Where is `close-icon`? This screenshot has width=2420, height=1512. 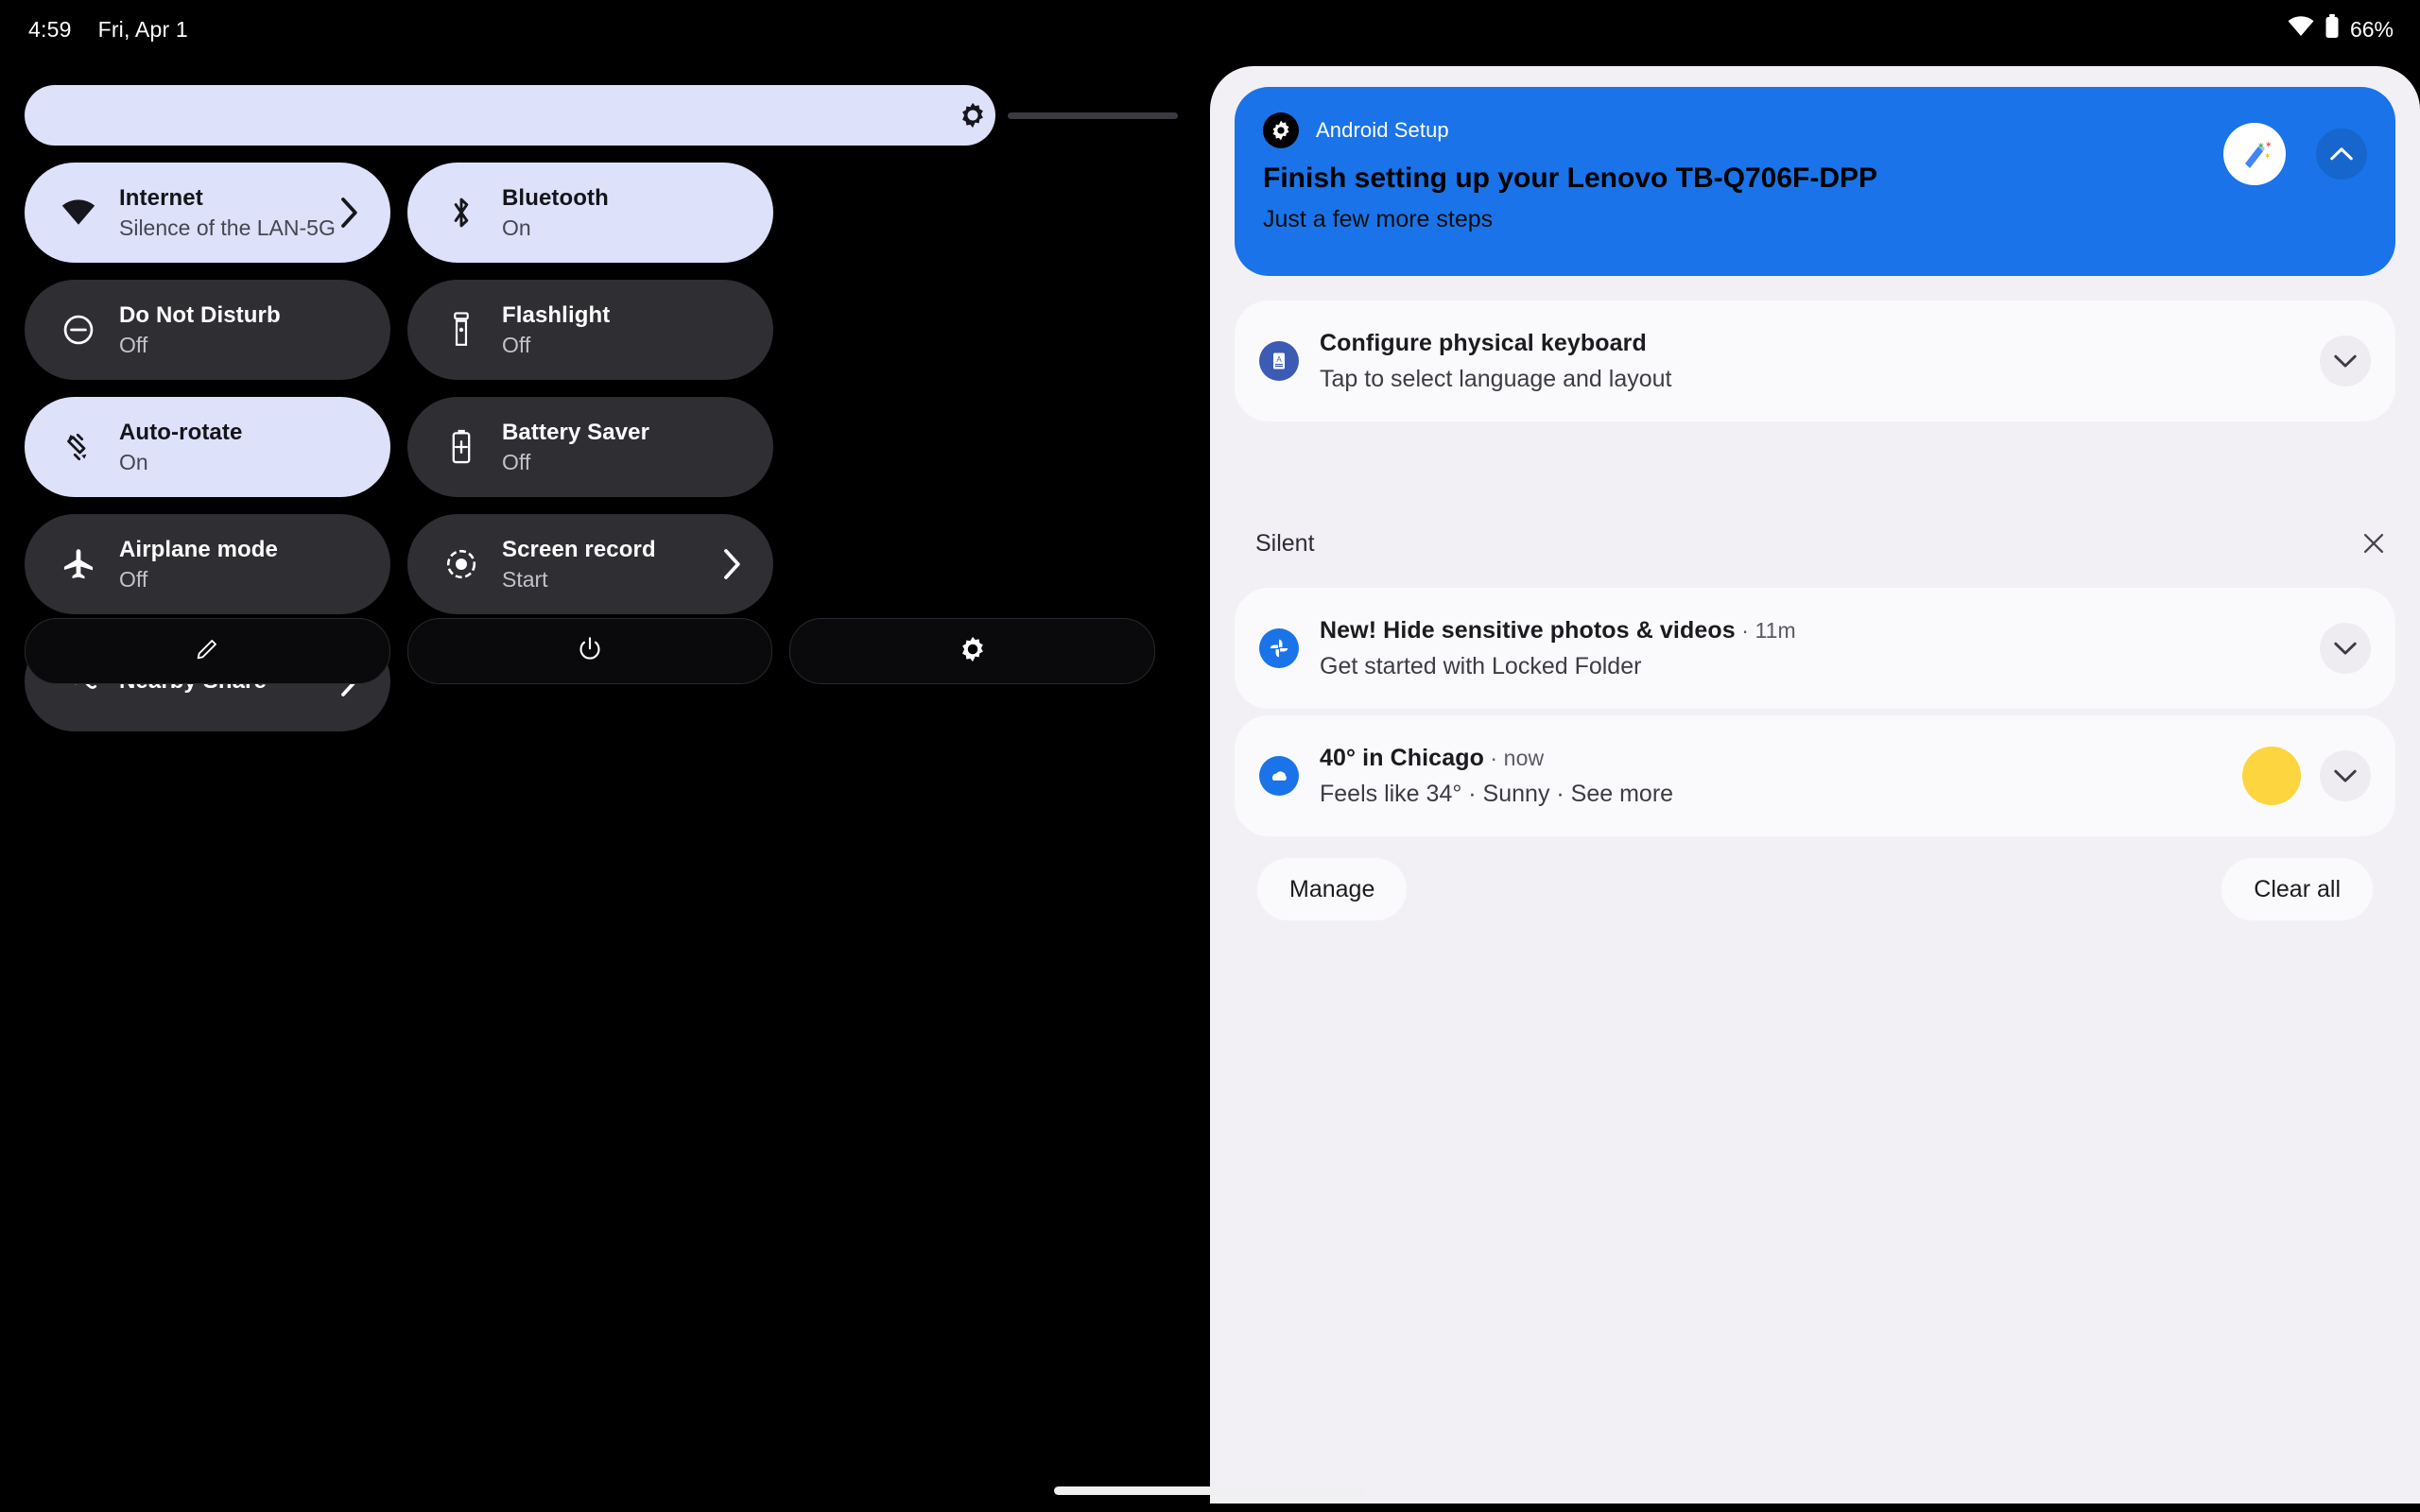 close-icon is located at coordinates (2374, 543).